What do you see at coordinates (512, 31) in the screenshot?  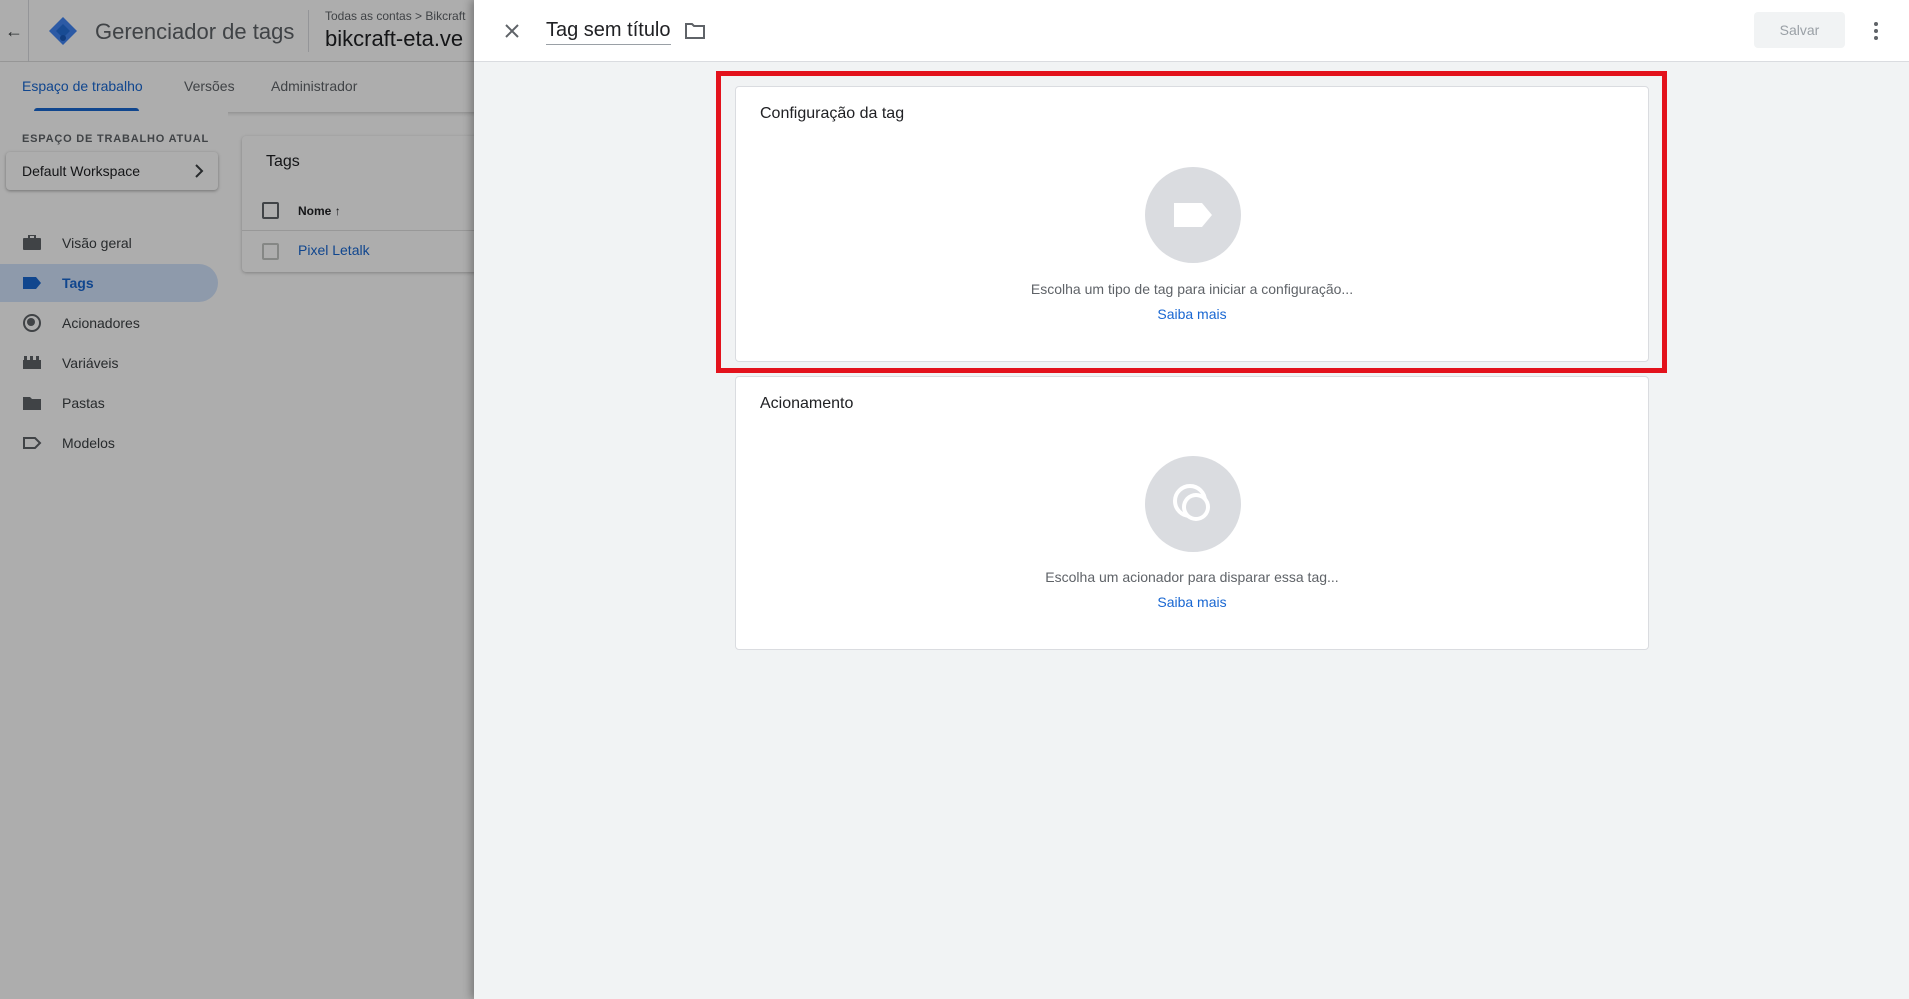 I see `close-icon` at bounding box center [512, 31].